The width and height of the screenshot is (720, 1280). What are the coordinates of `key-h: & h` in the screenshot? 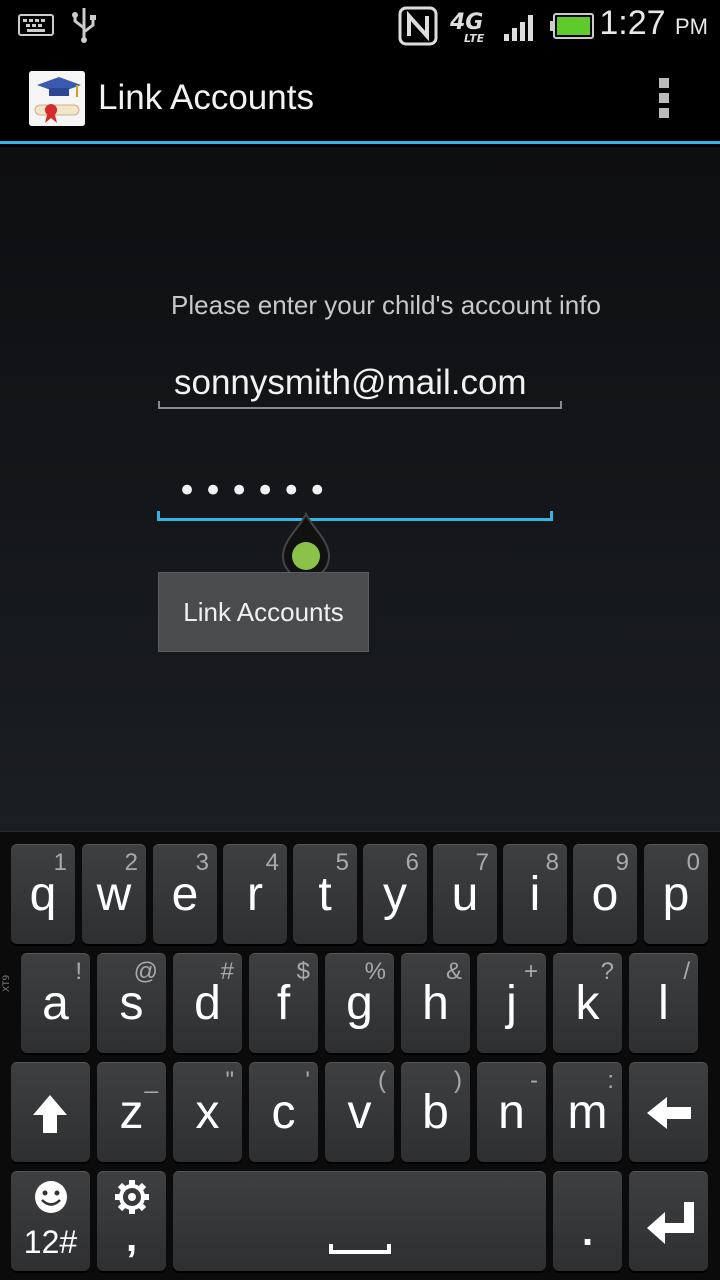 It's located at (435, 1003).